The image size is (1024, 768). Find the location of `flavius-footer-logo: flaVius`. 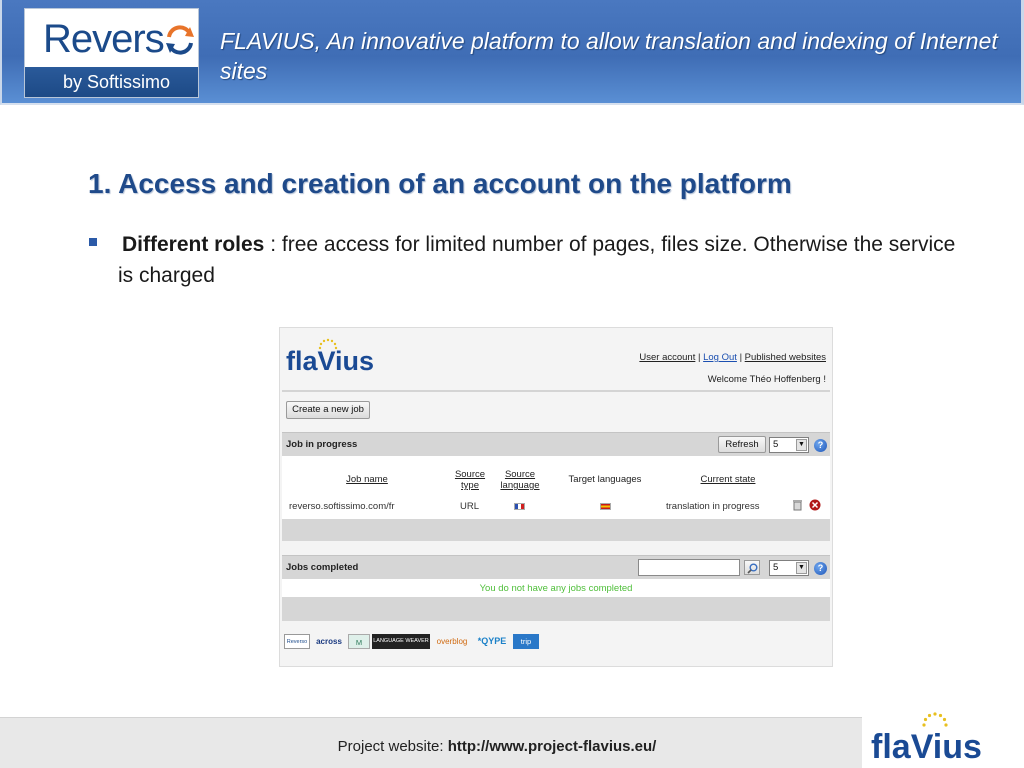

flavius-footer-logo: flaVius is located at coordinates (926, 747).